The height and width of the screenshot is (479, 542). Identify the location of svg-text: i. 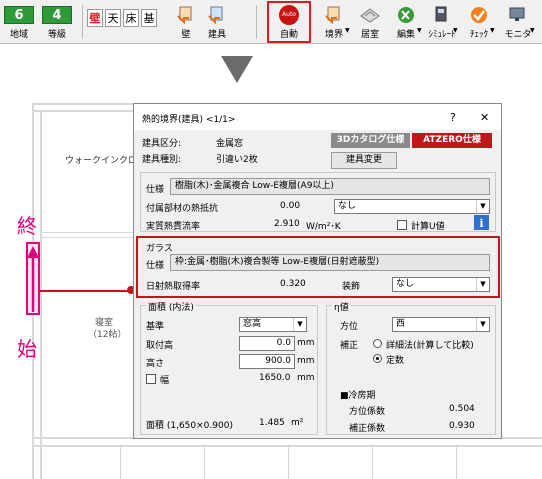
(481, 223).